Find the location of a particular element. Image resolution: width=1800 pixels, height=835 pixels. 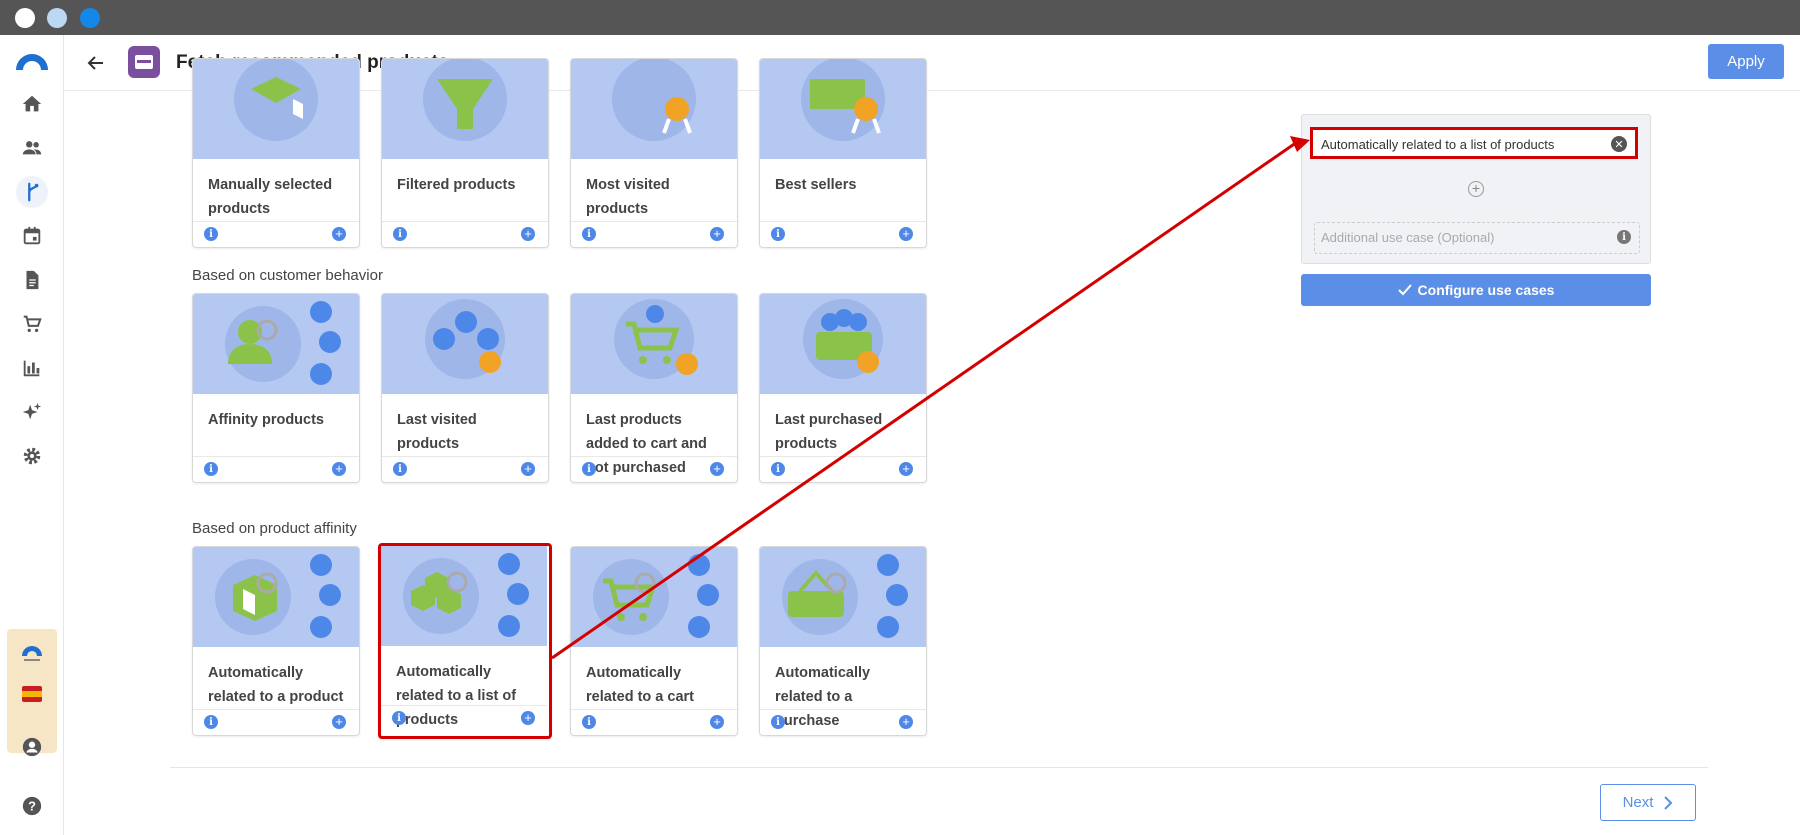

card-related-to-product: Automatically related to a product i + is located at coordinates (276, 641).